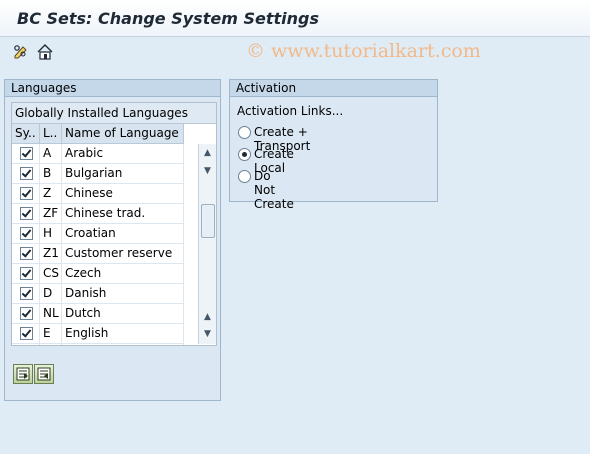 This screenshot has height=454, width=590. What do you see at coordinates (51, 173) in the screenshot?
I see `language-code: B` at bounding box center [51, 173].